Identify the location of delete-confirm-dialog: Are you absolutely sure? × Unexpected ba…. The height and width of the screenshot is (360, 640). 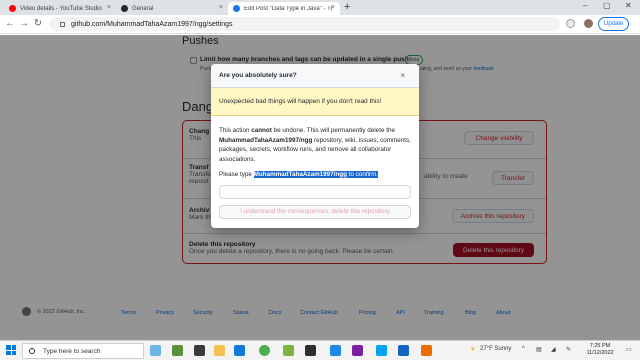
(315, 146).